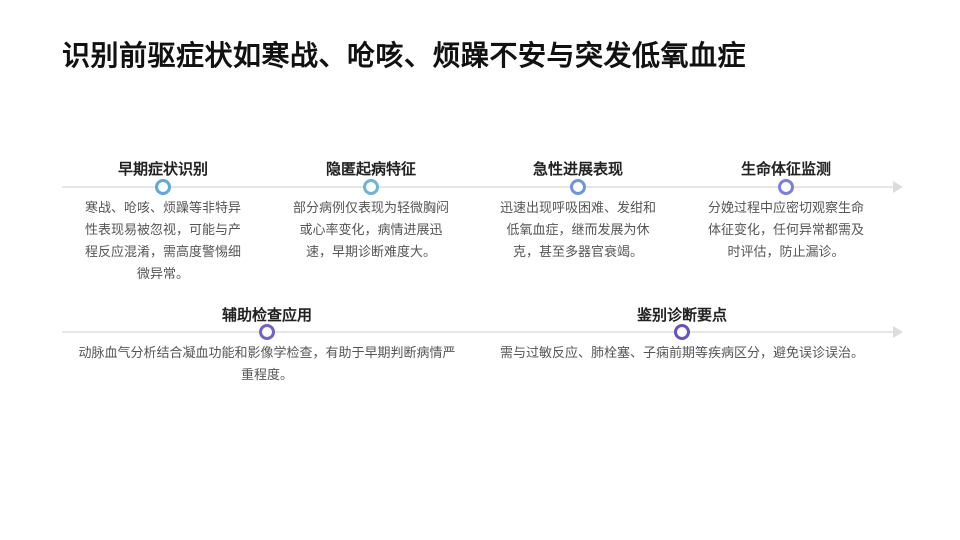  I want to click on timeline-node-differential-diagnosis, so click(682, 332).